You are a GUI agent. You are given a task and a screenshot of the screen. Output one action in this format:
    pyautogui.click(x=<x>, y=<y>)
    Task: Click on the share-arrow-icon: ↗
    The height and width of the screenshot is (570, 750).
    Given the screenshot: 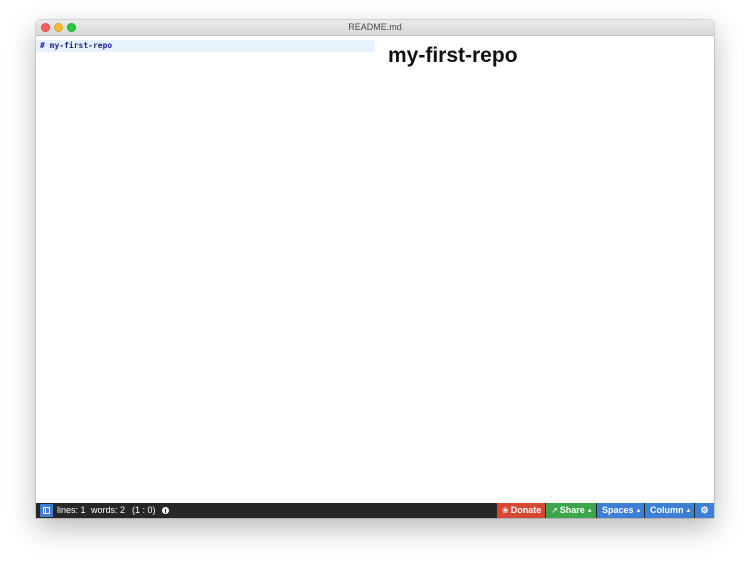 What is the action you would take?
    pyautogui.click(x=554, y=510)
    